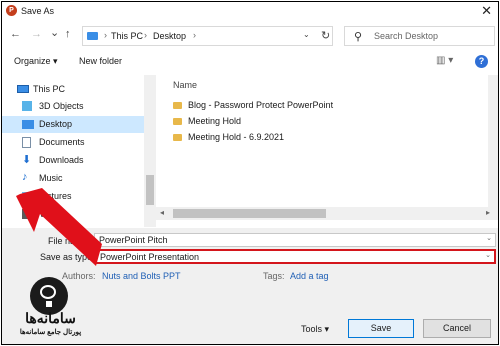 This screenshot has height=346, width=500. I want to click on sidebar-item-label: 3D Objects, so click(61, 106).